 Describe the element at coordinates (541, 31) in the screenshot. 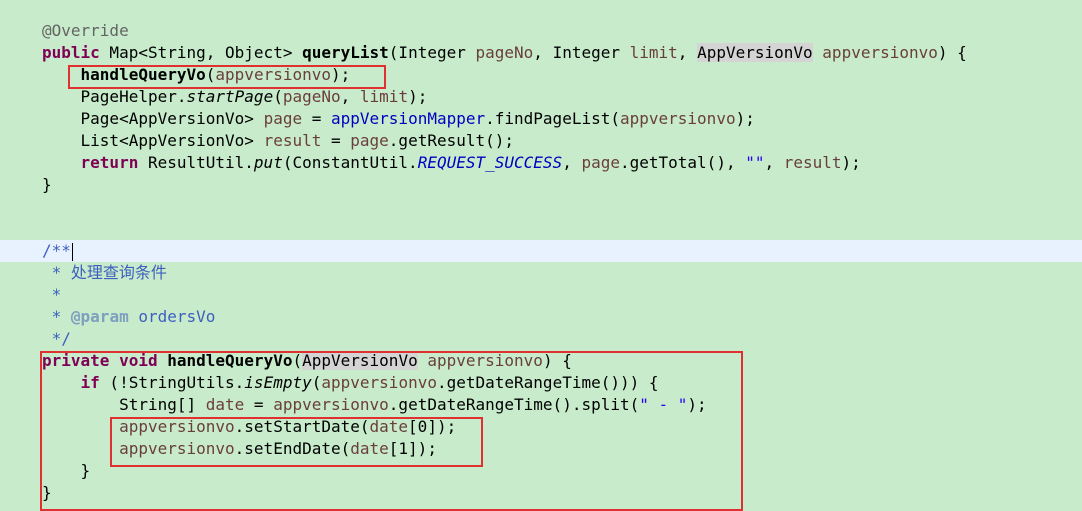

I see `code-line: @Override` at that location.